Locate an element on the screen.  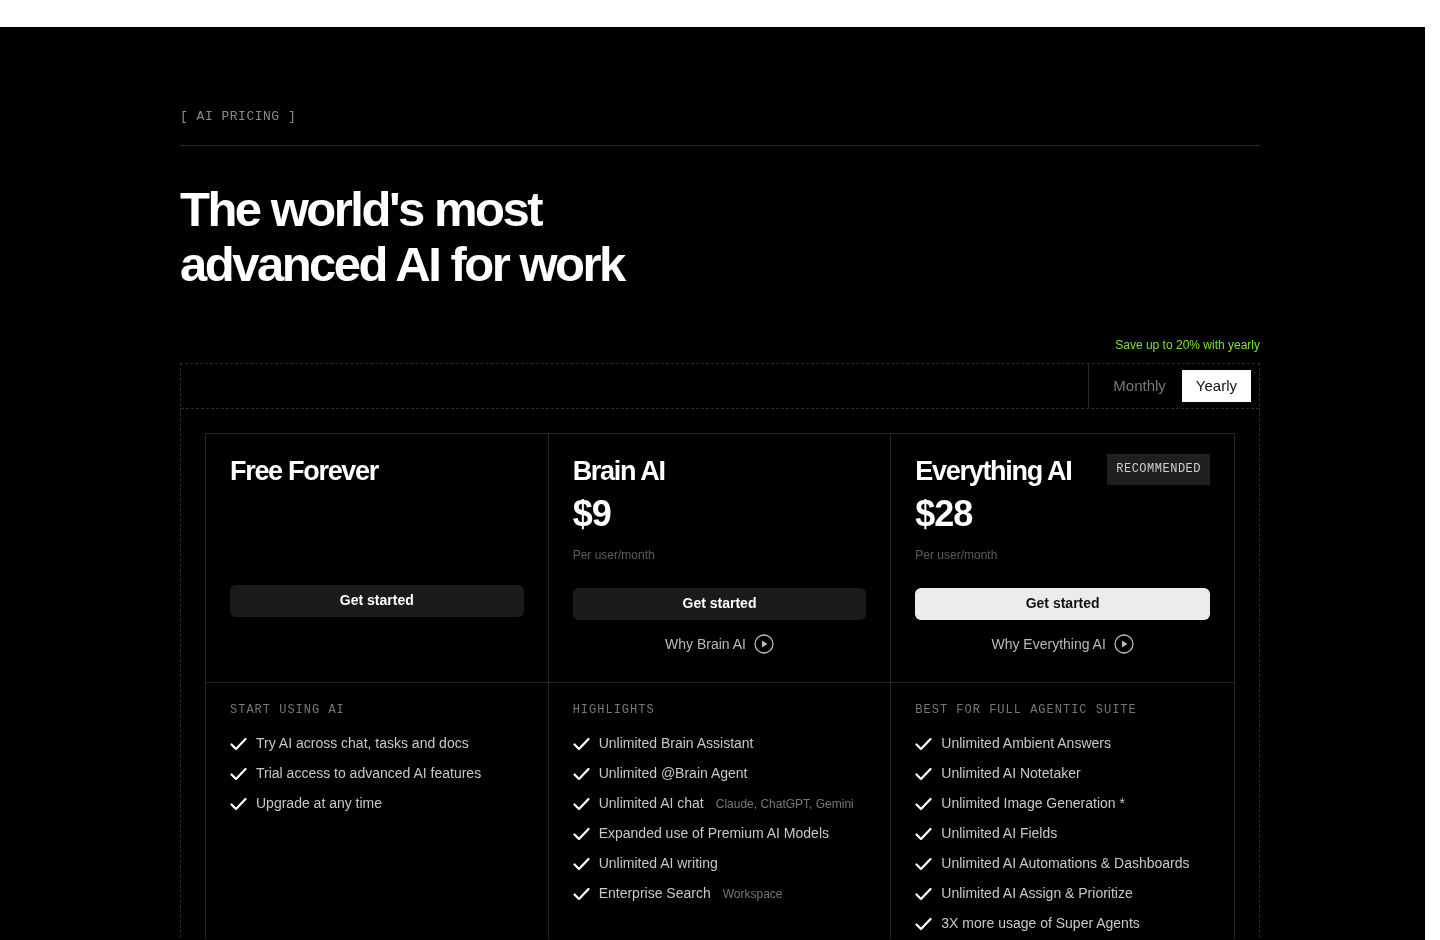
plan-name: Free Forever is located at coordinates (304, 470).